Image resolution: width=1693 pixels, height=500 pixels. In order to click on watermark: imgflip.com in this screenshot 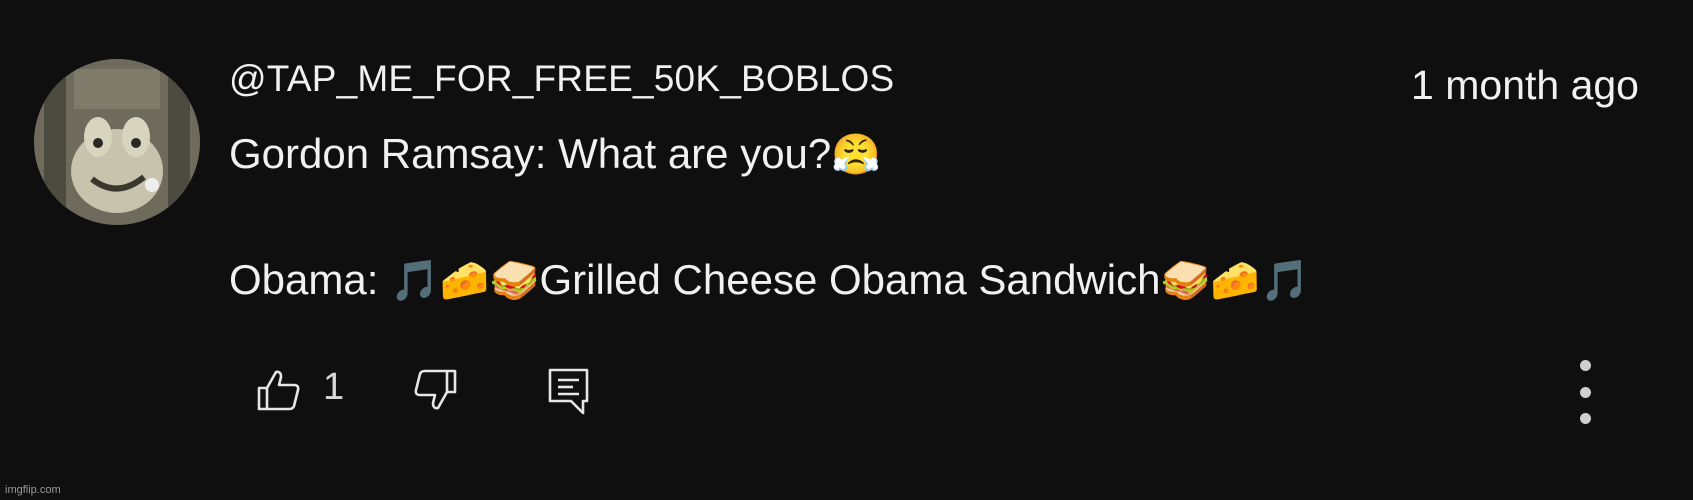, I will do `click(33, 490)`.